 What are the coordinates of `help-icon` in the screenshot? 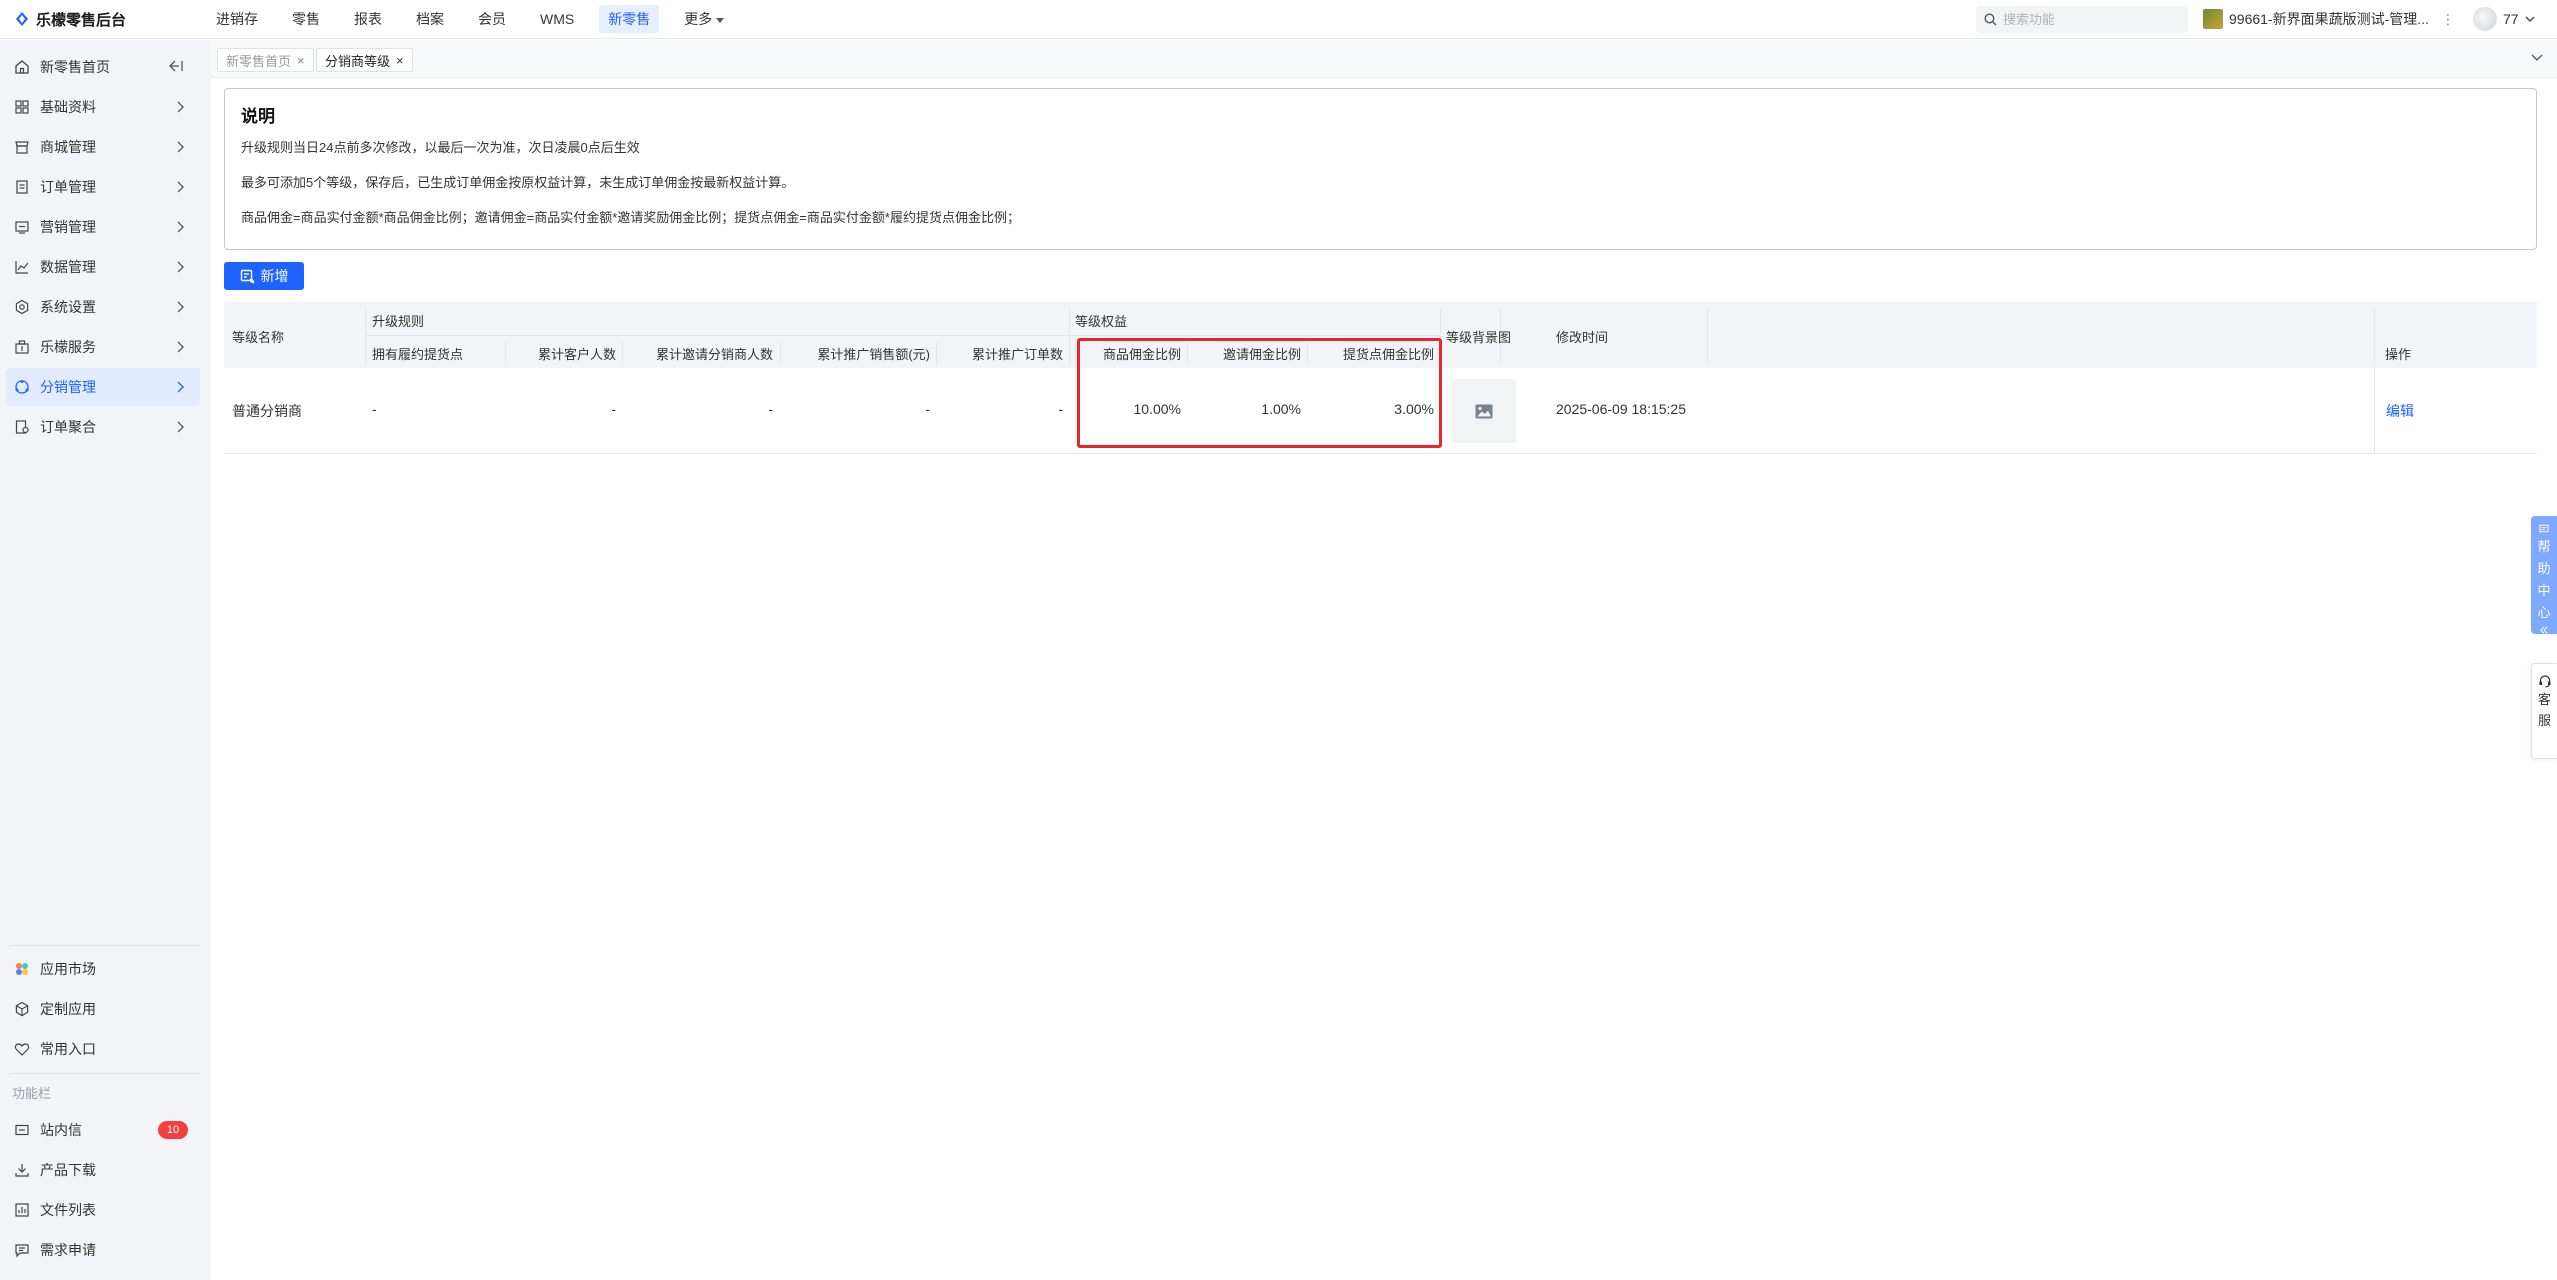 It's located at (2544, 528).